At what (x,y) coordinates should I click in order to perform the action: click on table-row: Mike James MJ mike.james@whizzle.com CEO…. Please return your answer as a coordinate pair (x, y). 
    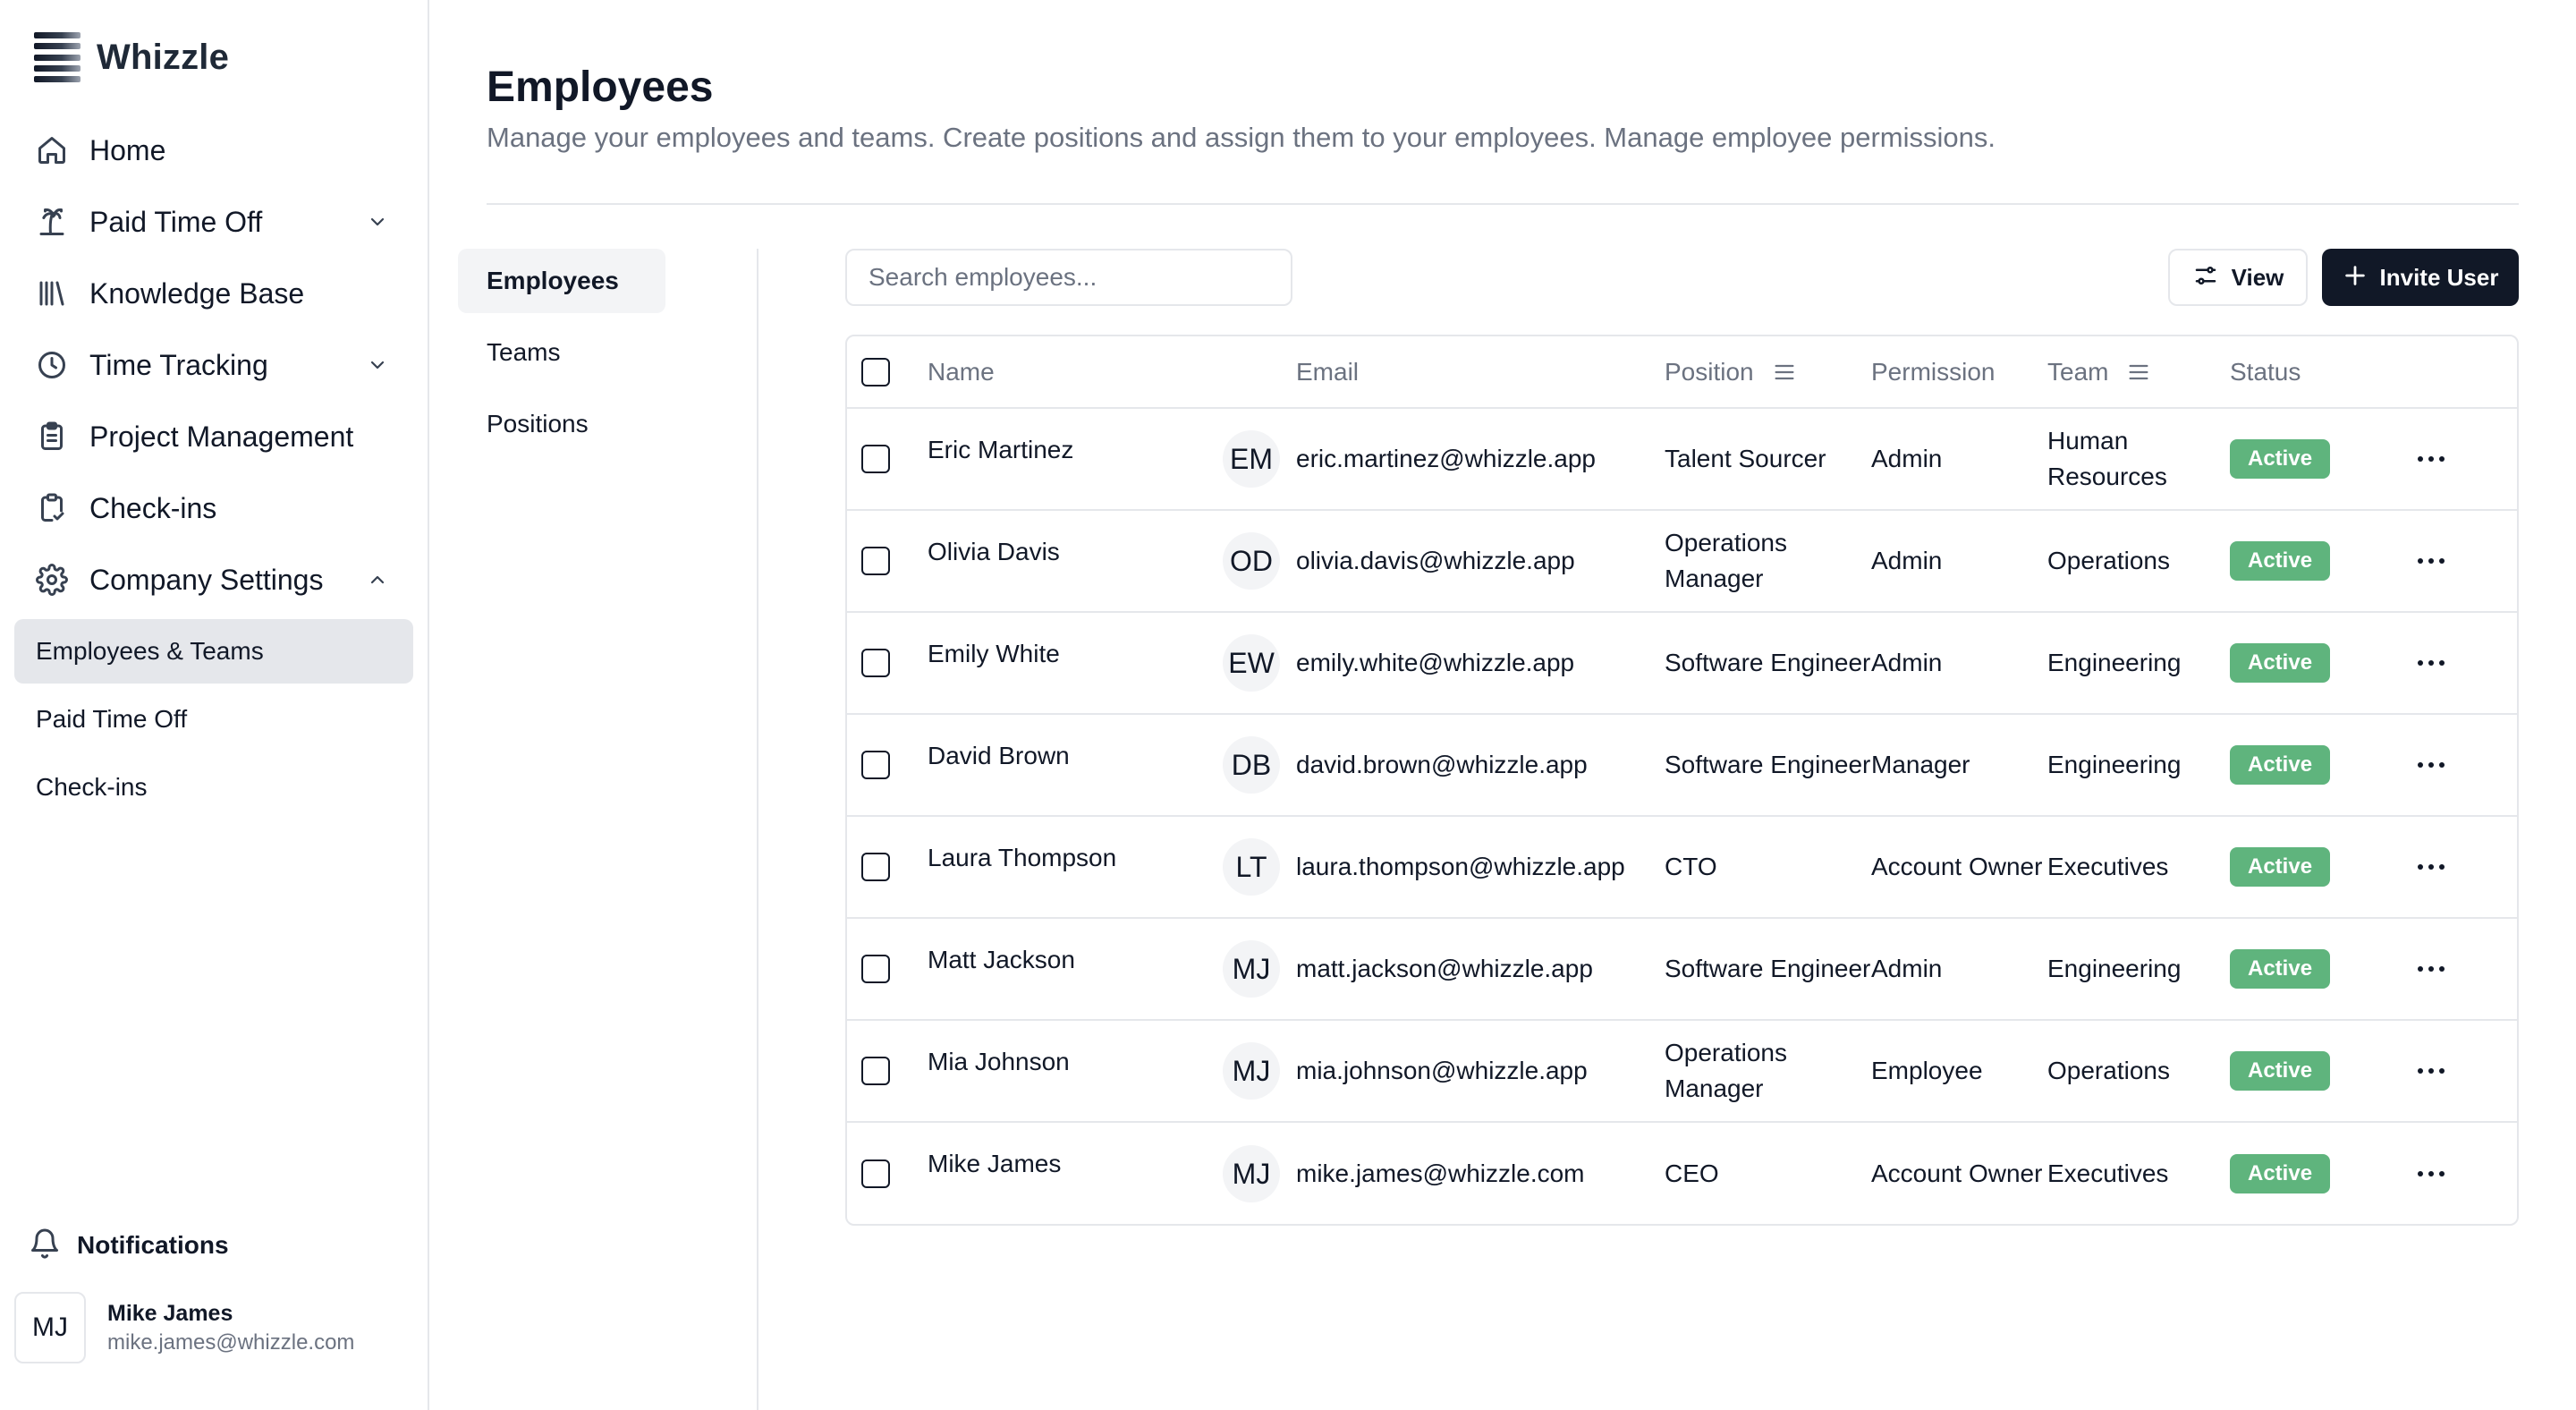
    Looking at the image, I should click on (1682, 1173).